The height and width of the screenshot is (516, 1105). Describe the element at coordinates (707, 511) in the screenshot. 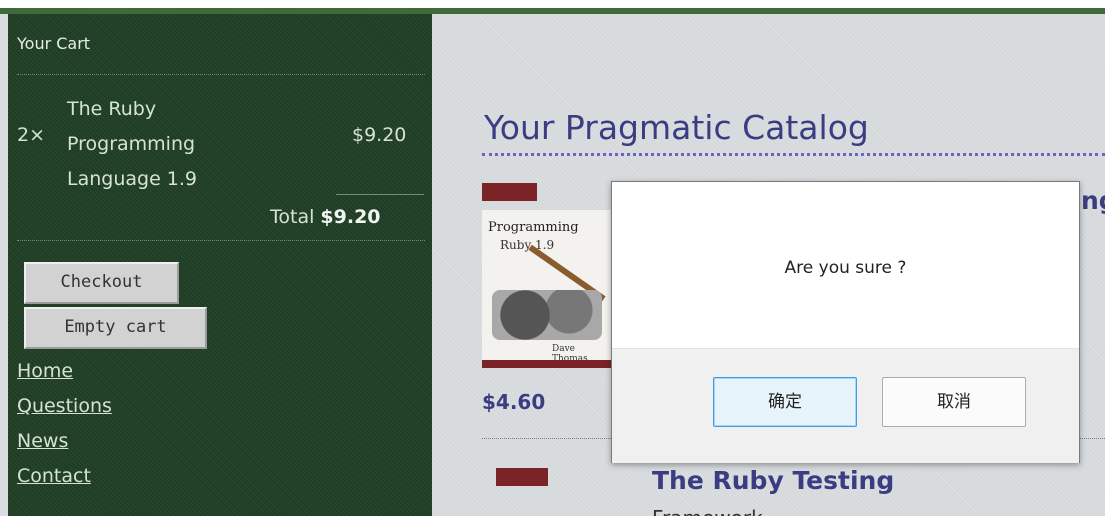

I see `product-subtitle-2: Framework` at that location.